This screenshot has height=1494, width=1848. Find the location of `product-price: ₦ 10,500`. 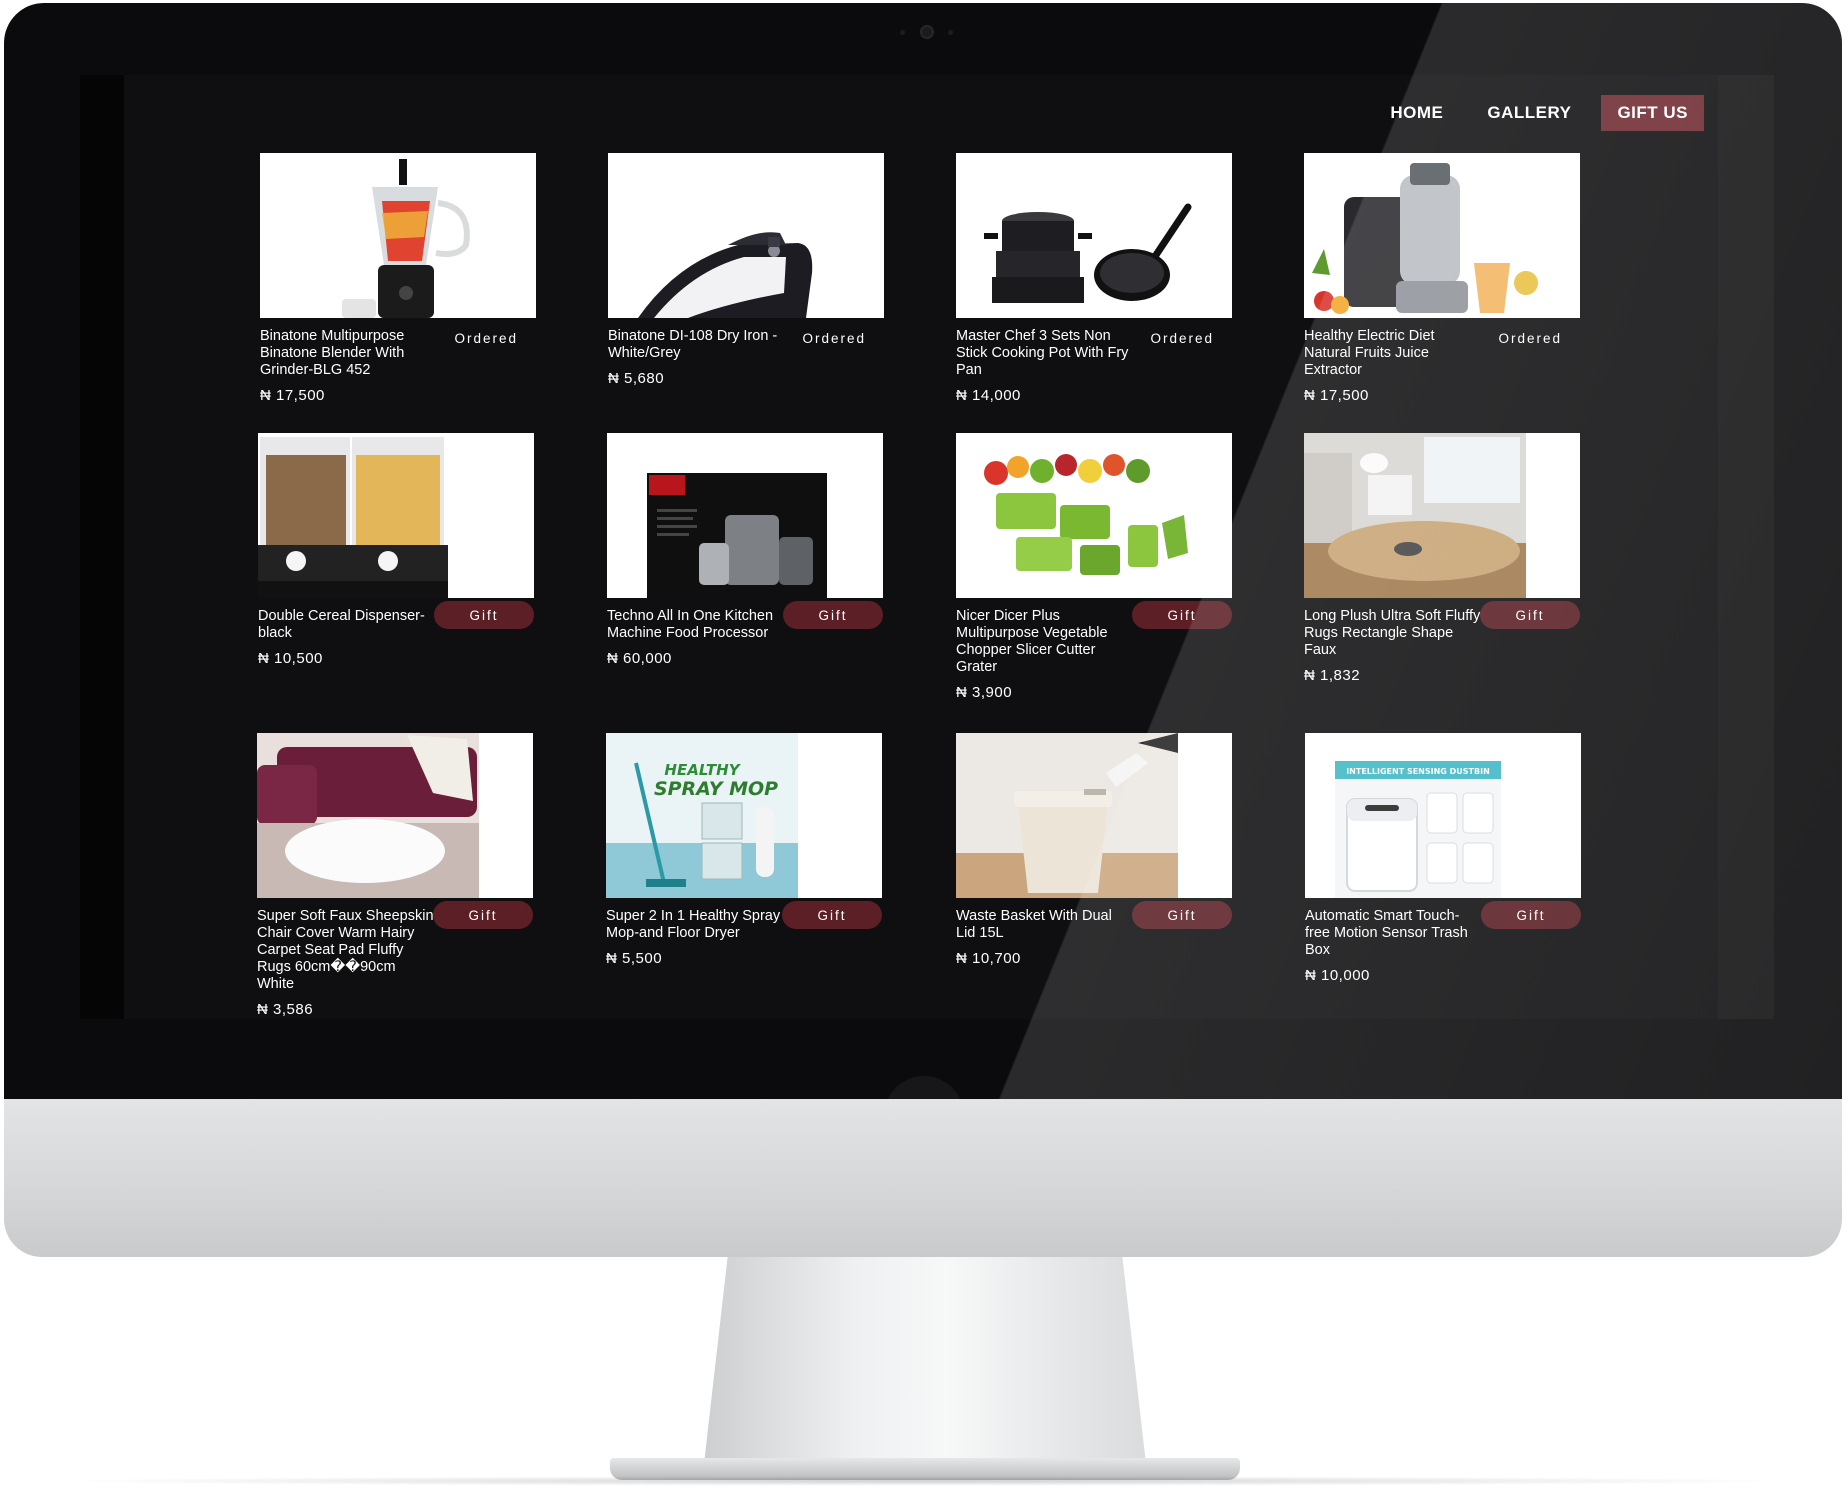

product-price: ₦ 10,500 is located at coordinates (290, 658).